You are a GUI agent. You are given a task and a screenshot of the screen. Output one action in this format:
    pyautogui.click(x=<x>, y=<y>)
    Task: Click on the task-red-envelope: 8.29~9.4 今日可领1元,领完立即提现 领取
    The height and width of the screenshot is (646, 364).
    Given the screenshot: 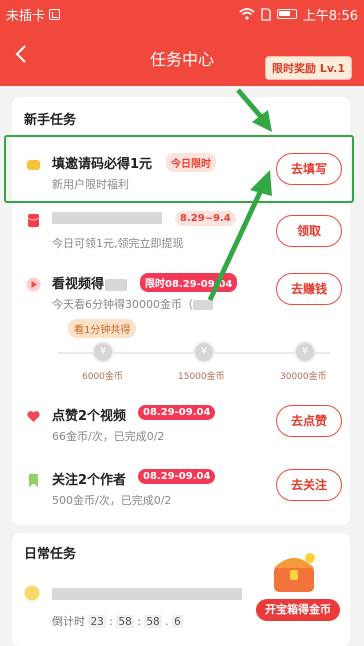 What is the action you would take?
    pyautogui.click(x=181, y=233)
    